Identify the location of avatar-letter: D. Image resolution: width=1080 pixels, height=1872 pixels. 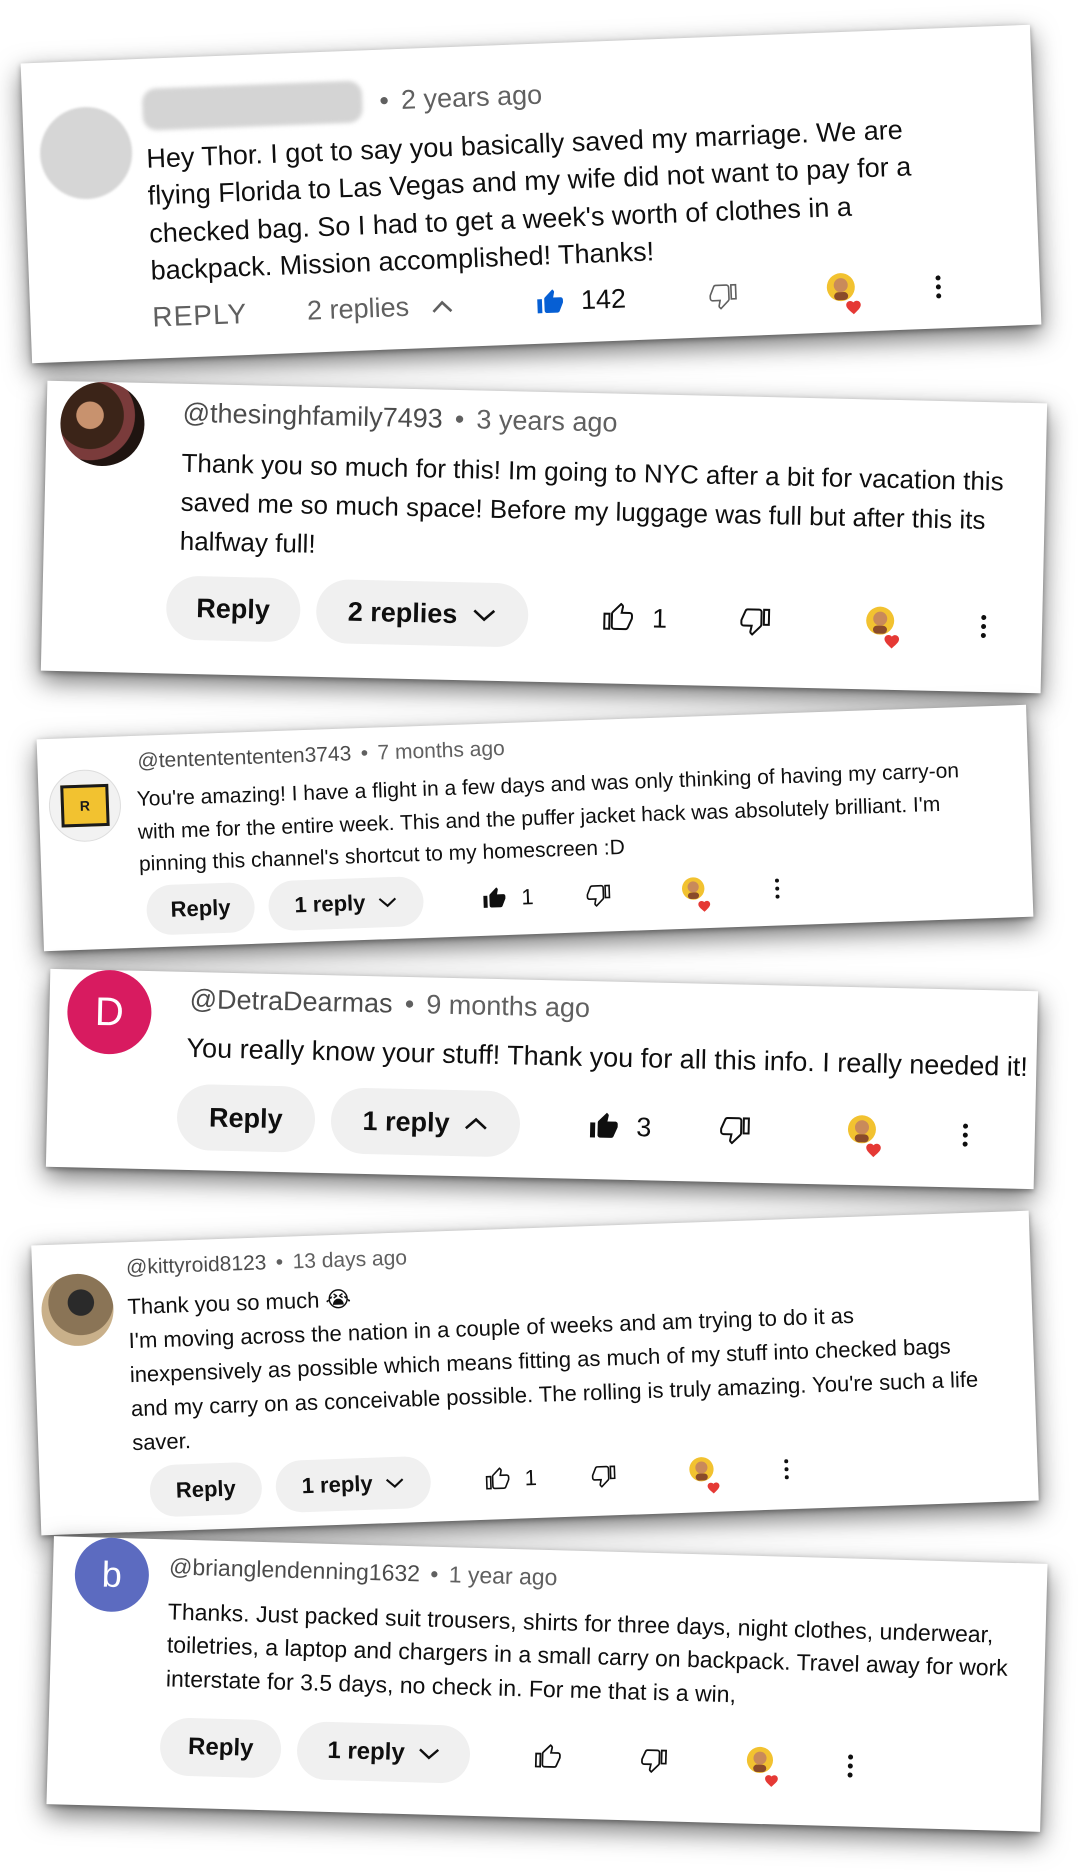
(109, 1011).